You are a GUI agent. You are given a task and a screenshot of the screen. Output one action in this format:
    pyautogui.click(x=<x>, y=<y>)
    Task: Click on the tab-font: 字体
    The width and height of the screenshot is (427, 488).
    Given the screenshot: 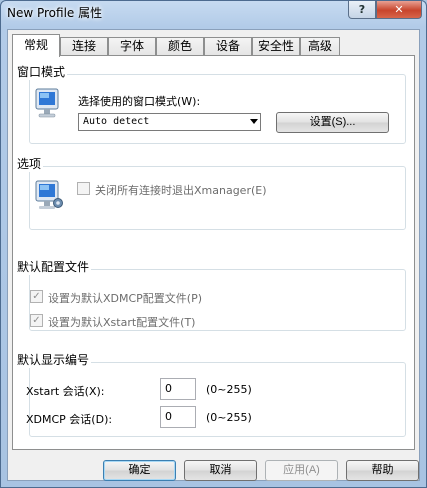 What is the action you would take?
    pyautogui.click(x=132, y=46)
    